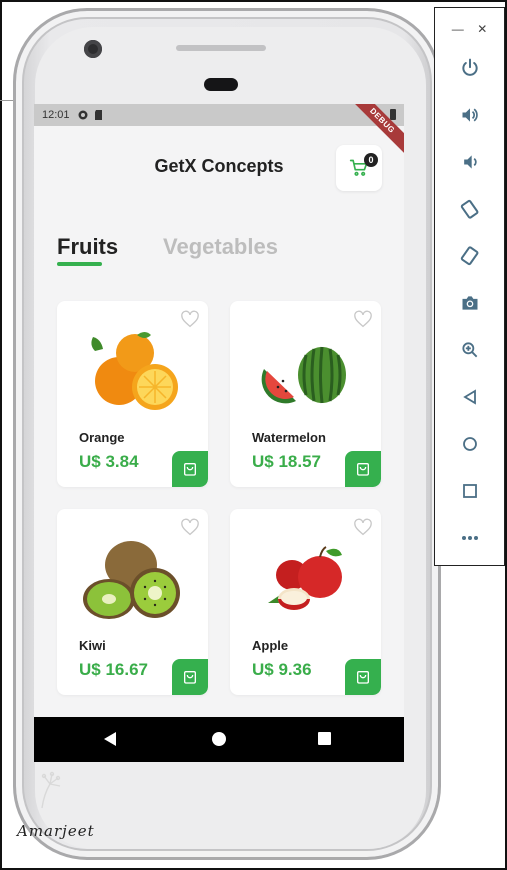 The width and height of the screenshot is (507, 870). I want to click on product-name: Watermelon, so click(289, 437).